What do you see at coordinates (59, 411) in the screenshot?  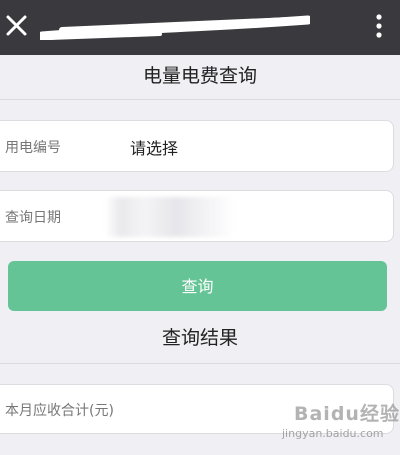 I see `monthly-total-label: 本月应收合计(元)` at bounding box center [59, 411].